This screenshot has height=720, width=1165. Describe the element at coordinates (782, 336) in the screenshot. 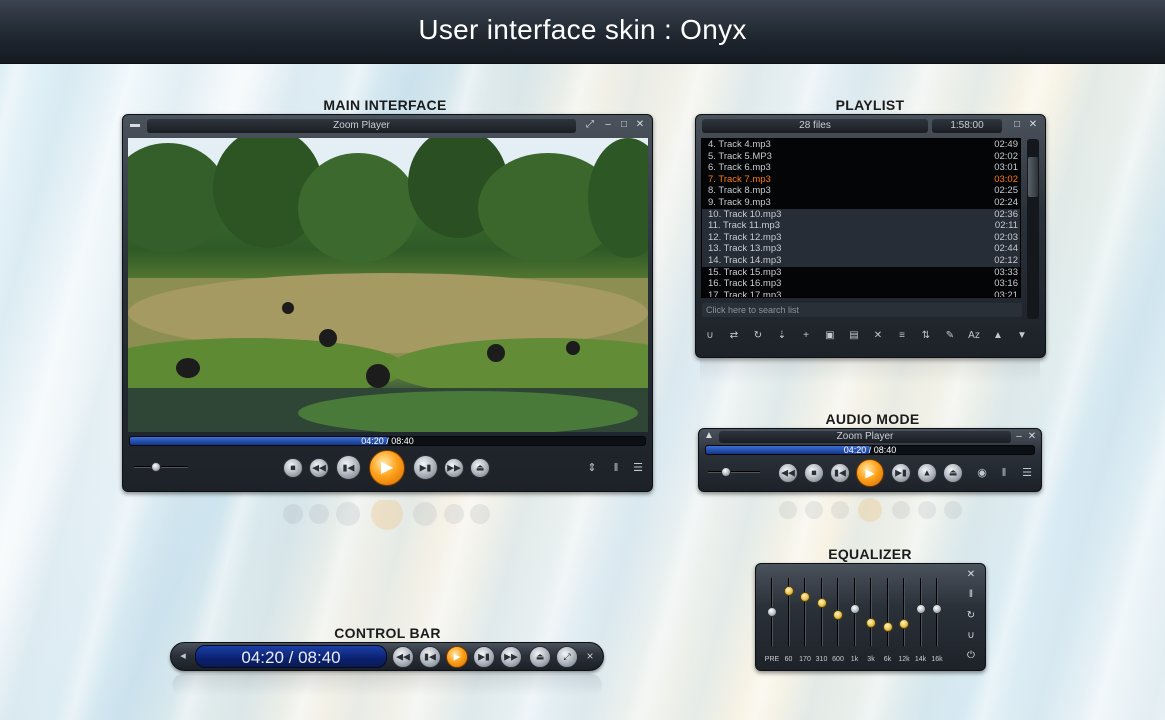

I see `download-icon: ⇣` at that location.